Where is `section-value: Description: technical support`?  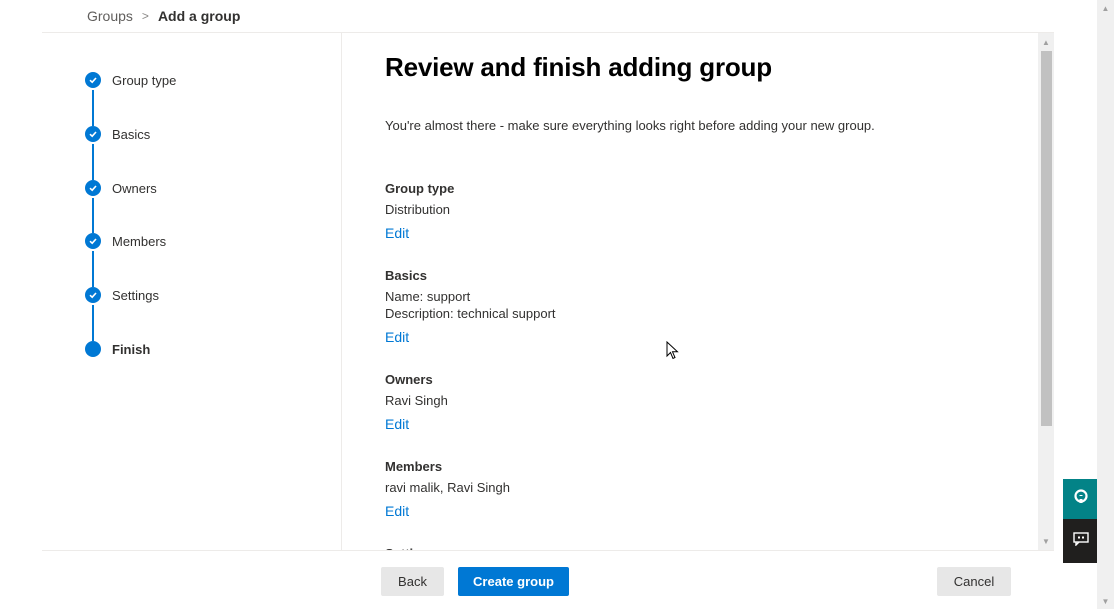
section-value: Description: technical support is located at coordinates (470, 313).